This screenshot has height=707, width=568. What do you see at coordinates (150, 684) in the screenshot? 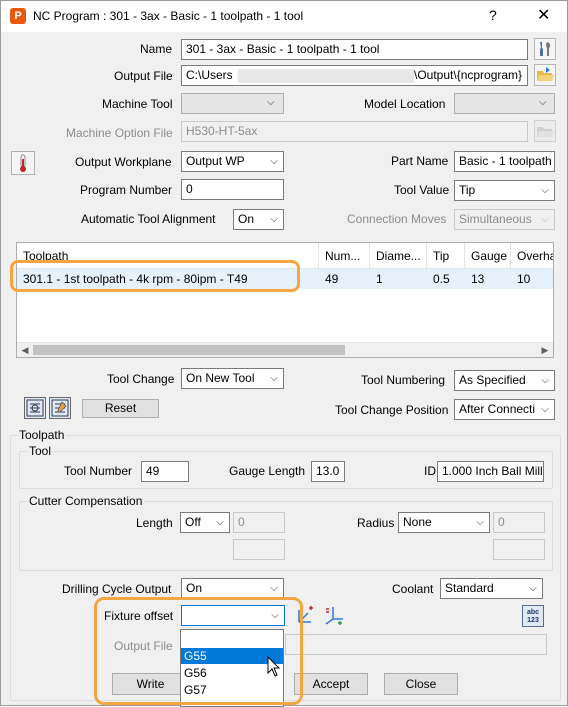
I see `write-button: Write` at bounding box center [150, 684].